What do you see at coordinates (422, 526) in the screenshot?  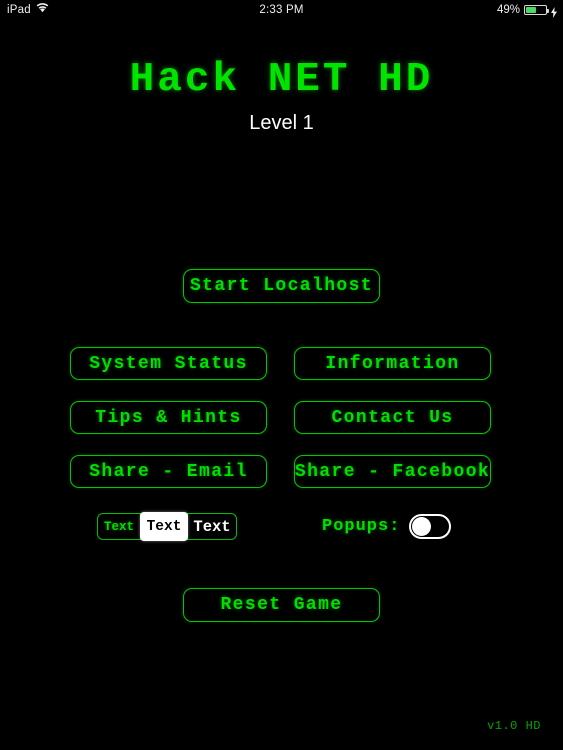 I see `toggle-knob` at bounding box center [422, 526].